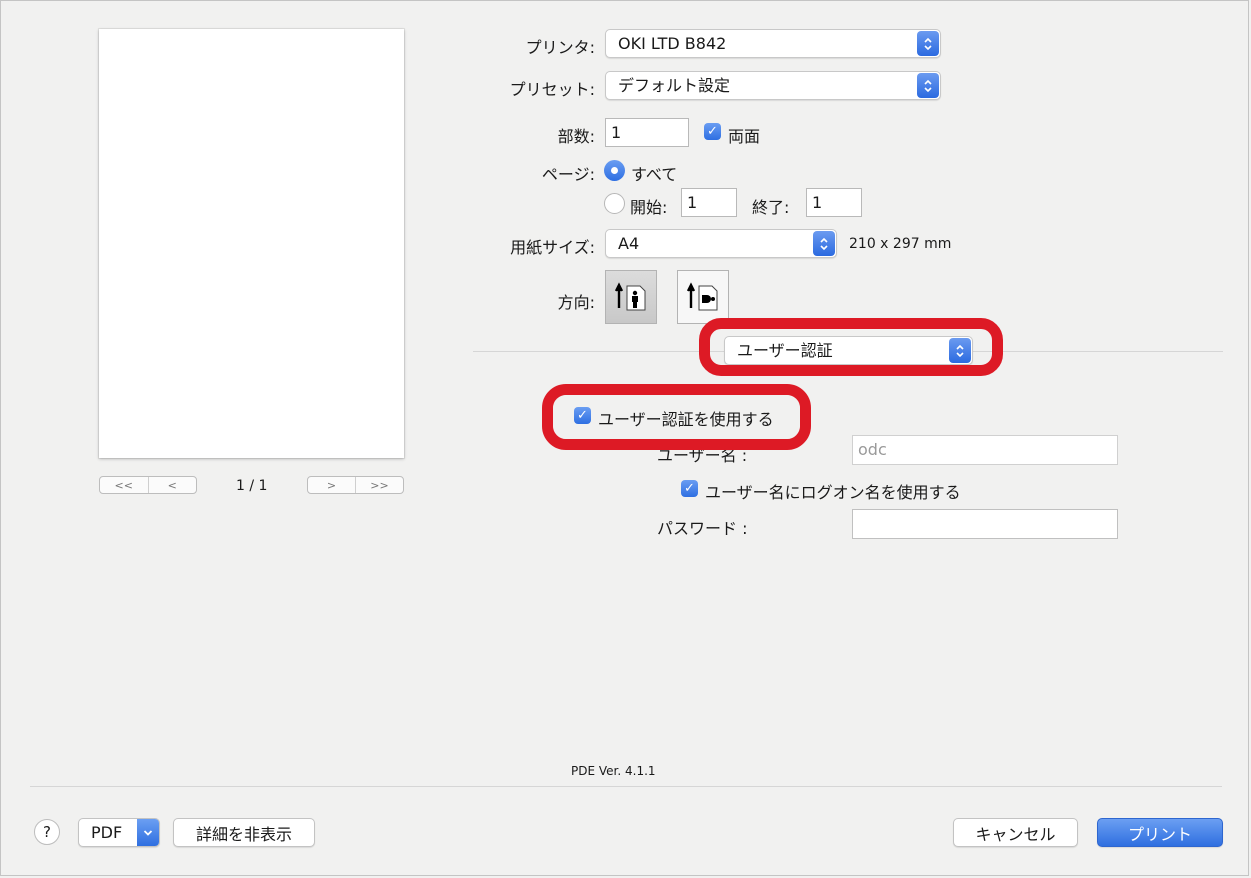  I want to click on highlight-inner: ✓ ユーザー認証を使用する, so click(676, 417).